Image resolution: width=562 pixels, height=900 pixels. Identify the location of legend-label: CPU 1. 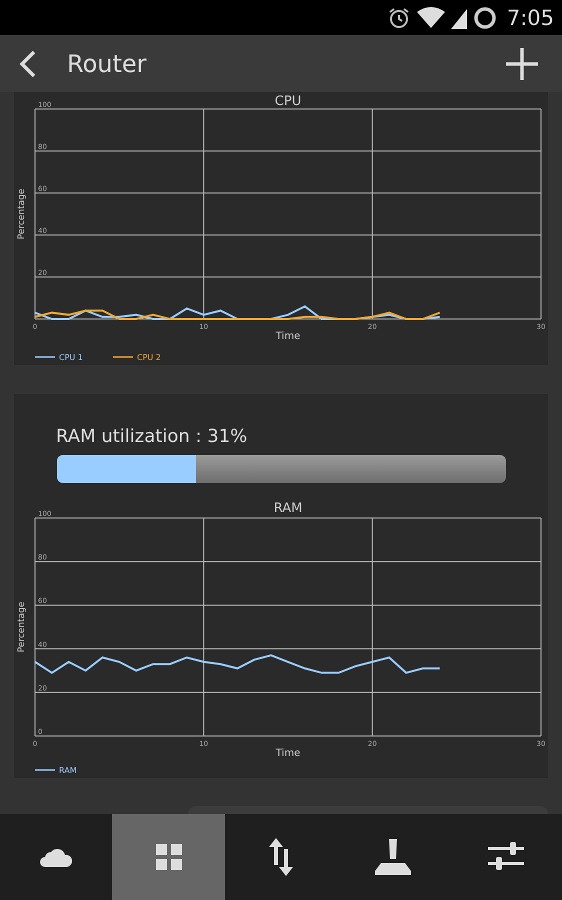
(71, 357).